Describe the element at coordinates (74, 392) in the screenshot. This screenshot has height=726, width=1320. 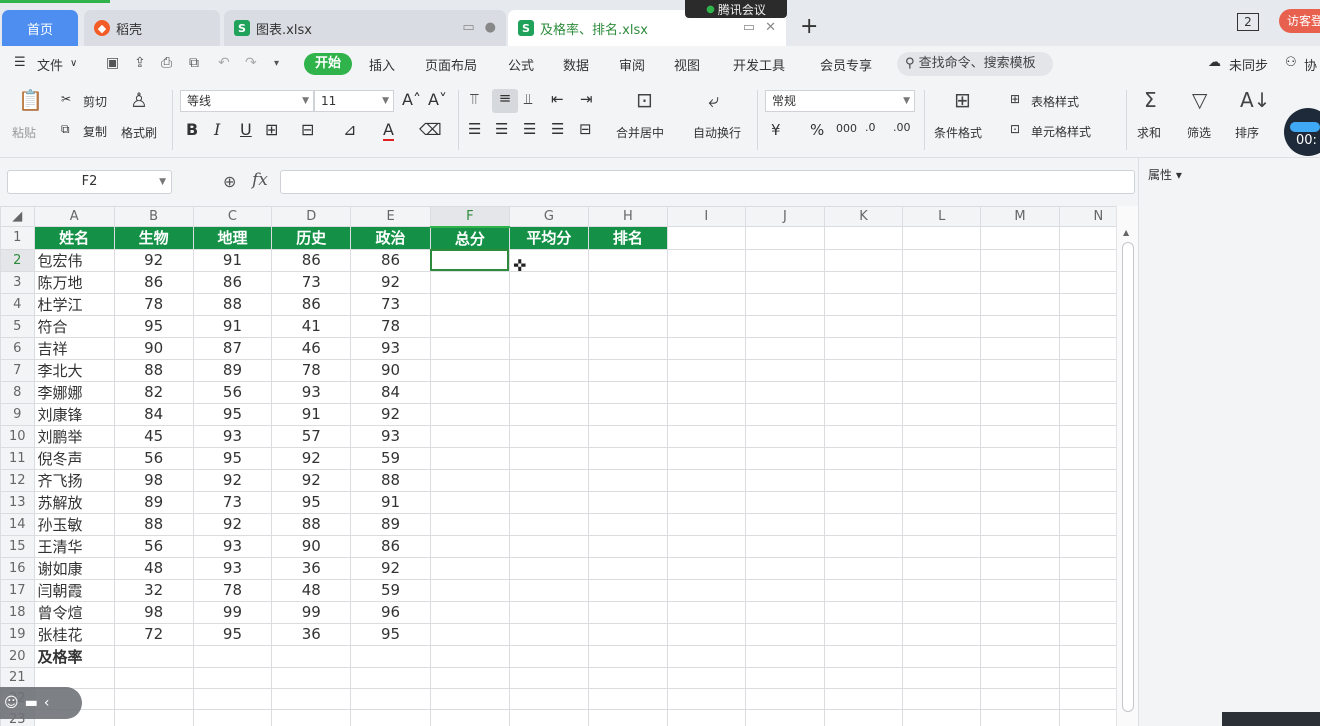
I see `cell: 李娜娜` at that location.